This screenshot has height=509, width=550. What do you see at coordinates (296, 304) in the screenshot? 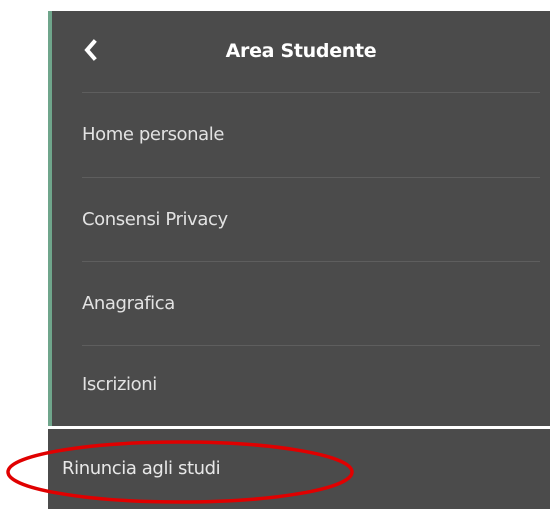
I see `menu-item-anagrafica: Anagrafica` at bounding box center [296, 304].